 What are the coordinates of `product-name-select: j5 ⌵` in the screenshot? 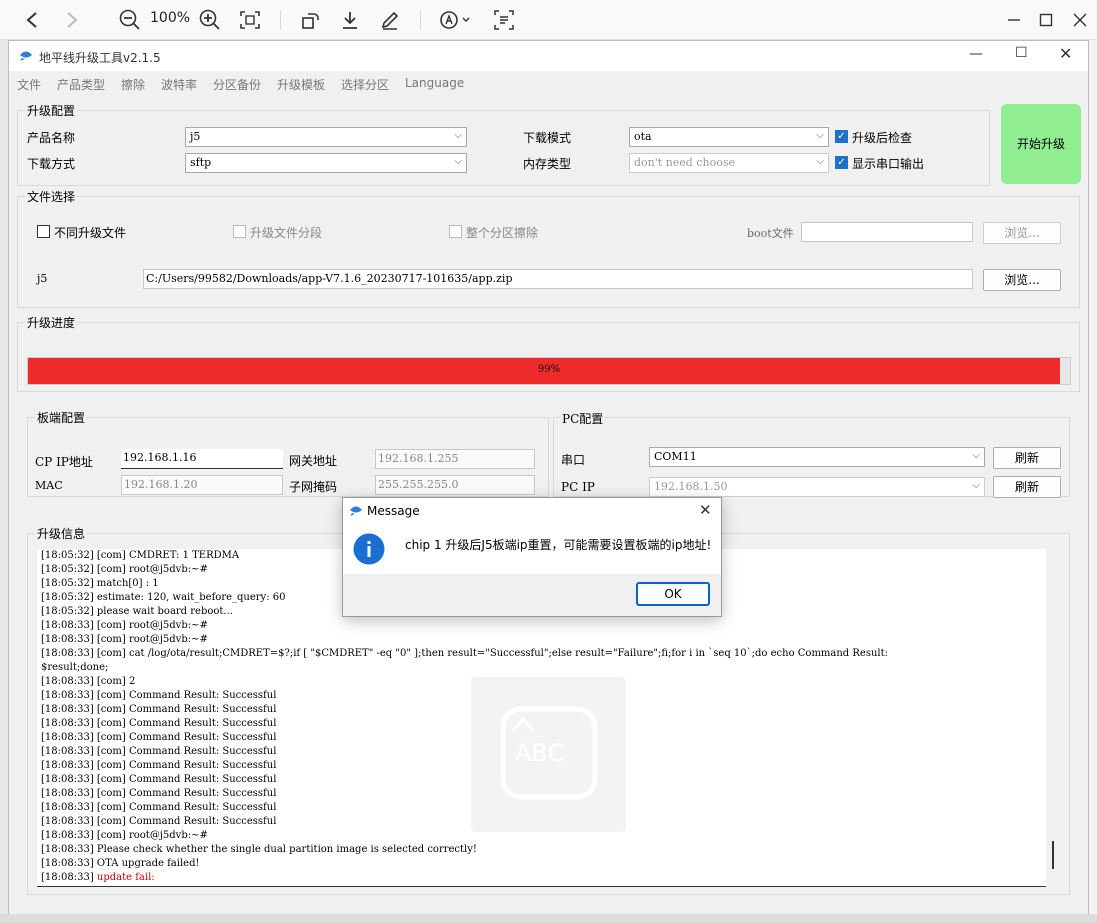 It's located at (326, 137).